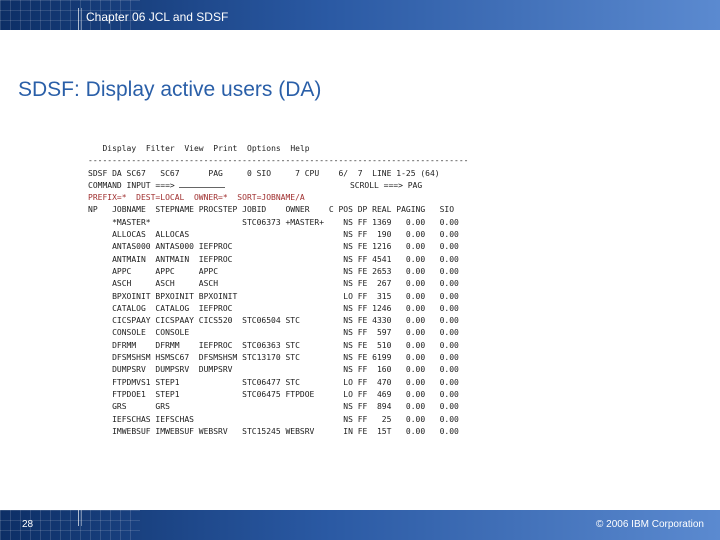 The width and height of the screenshot is (720, 540). What do you see at coordinates (131, 185) in the screenshot?
I see `command-label: COMMAND INPUT ===>` at bounding box center [131, 185].